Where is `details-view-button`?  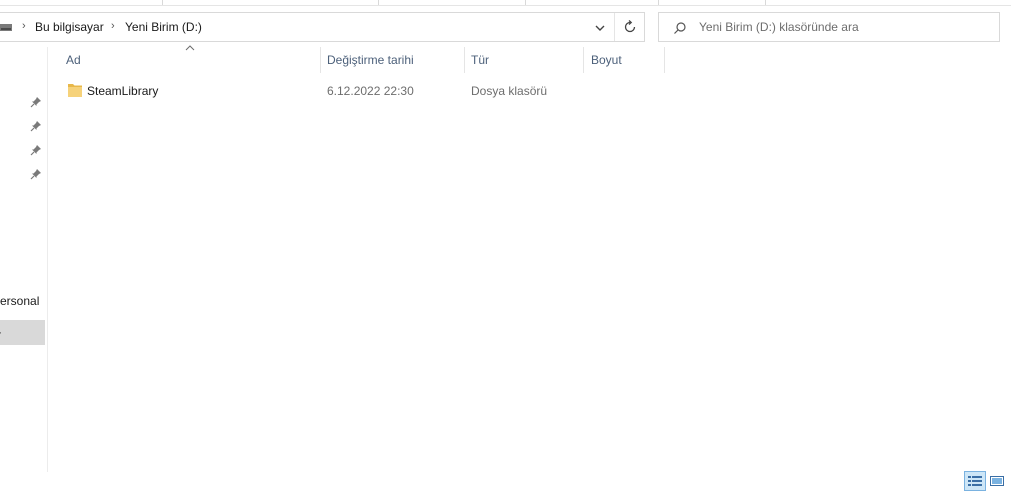
details-view-button is located at coordinates (975, 481).